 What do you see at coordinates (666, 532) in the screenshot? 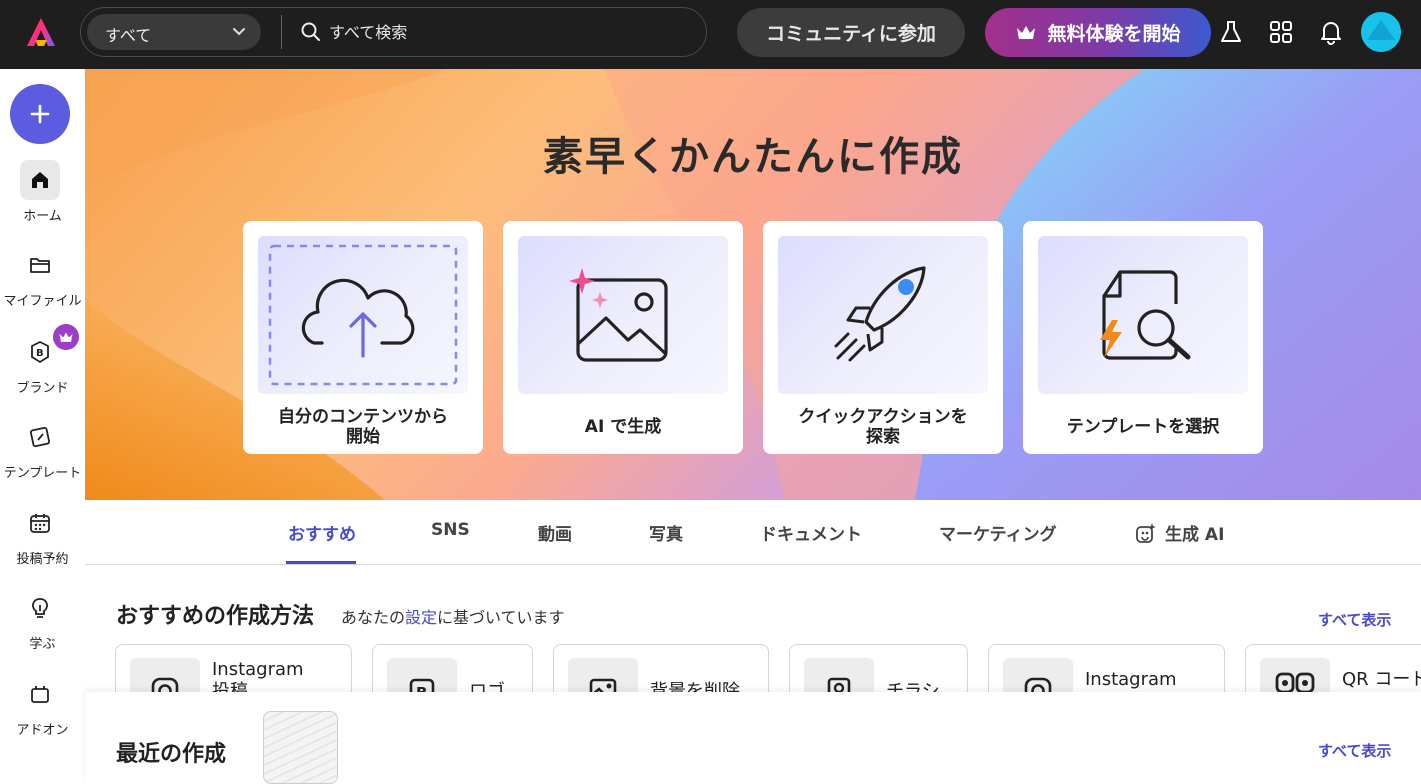
I see `tab-photo: 写真` at bounding box center [666, 532].